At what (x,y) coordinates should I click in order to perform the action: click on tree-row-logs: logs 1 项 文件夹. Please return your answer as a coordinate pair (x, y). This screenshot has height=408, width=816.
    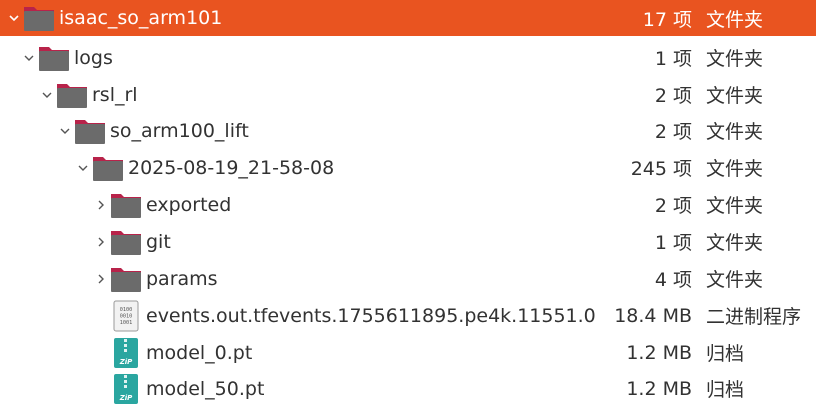
    Looking at the image, I should click on (408, 57).